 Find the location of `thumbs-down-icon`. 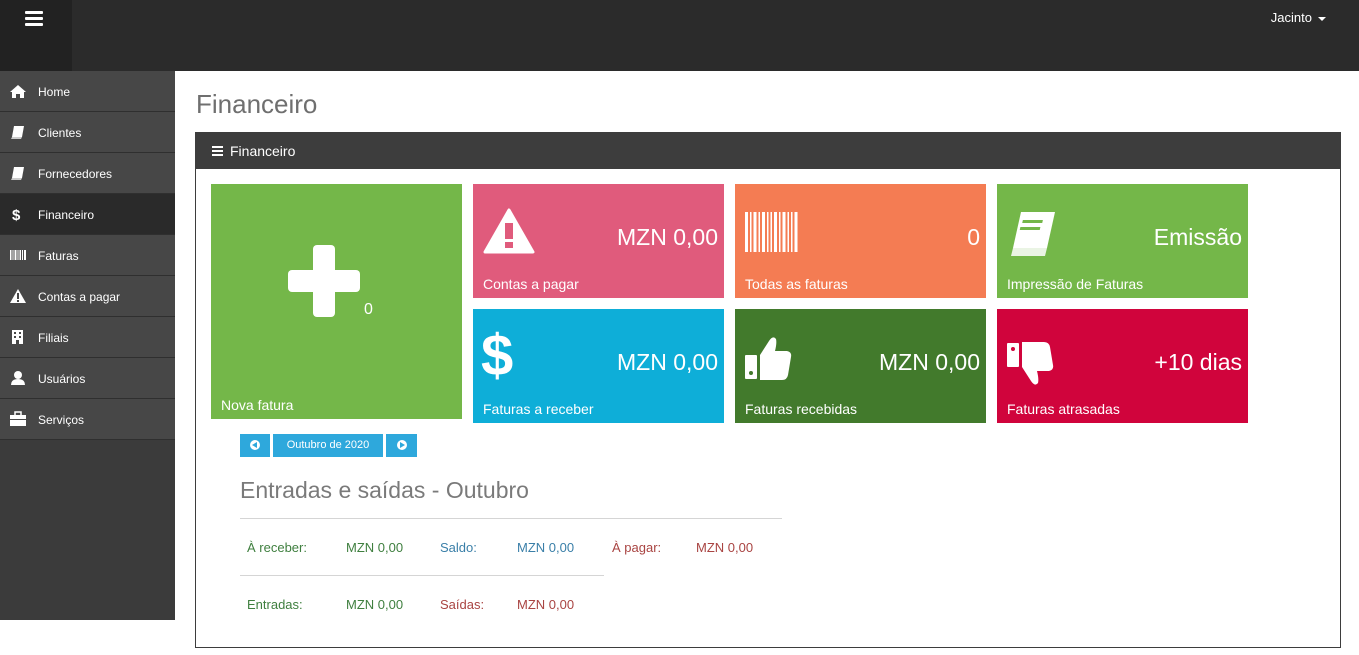

thumbs-down-icon is located at coordinates (1030, 363).